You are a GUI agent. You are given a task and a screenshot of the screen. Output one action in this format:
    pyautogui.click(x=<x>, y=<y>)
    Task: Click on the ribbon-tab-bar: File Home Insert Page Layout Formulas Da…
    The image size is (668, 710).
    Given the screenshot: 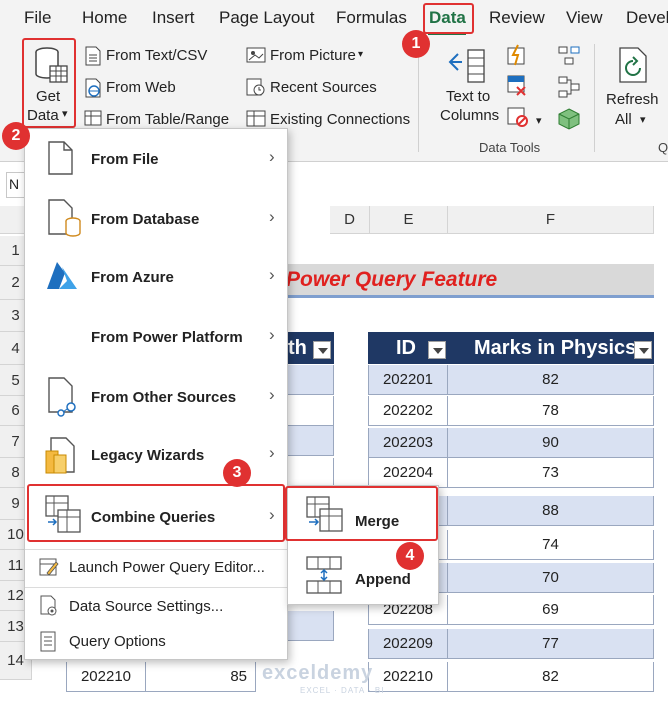 What is the action you would take?
    pyautogui.click(x=334, y=18)
    